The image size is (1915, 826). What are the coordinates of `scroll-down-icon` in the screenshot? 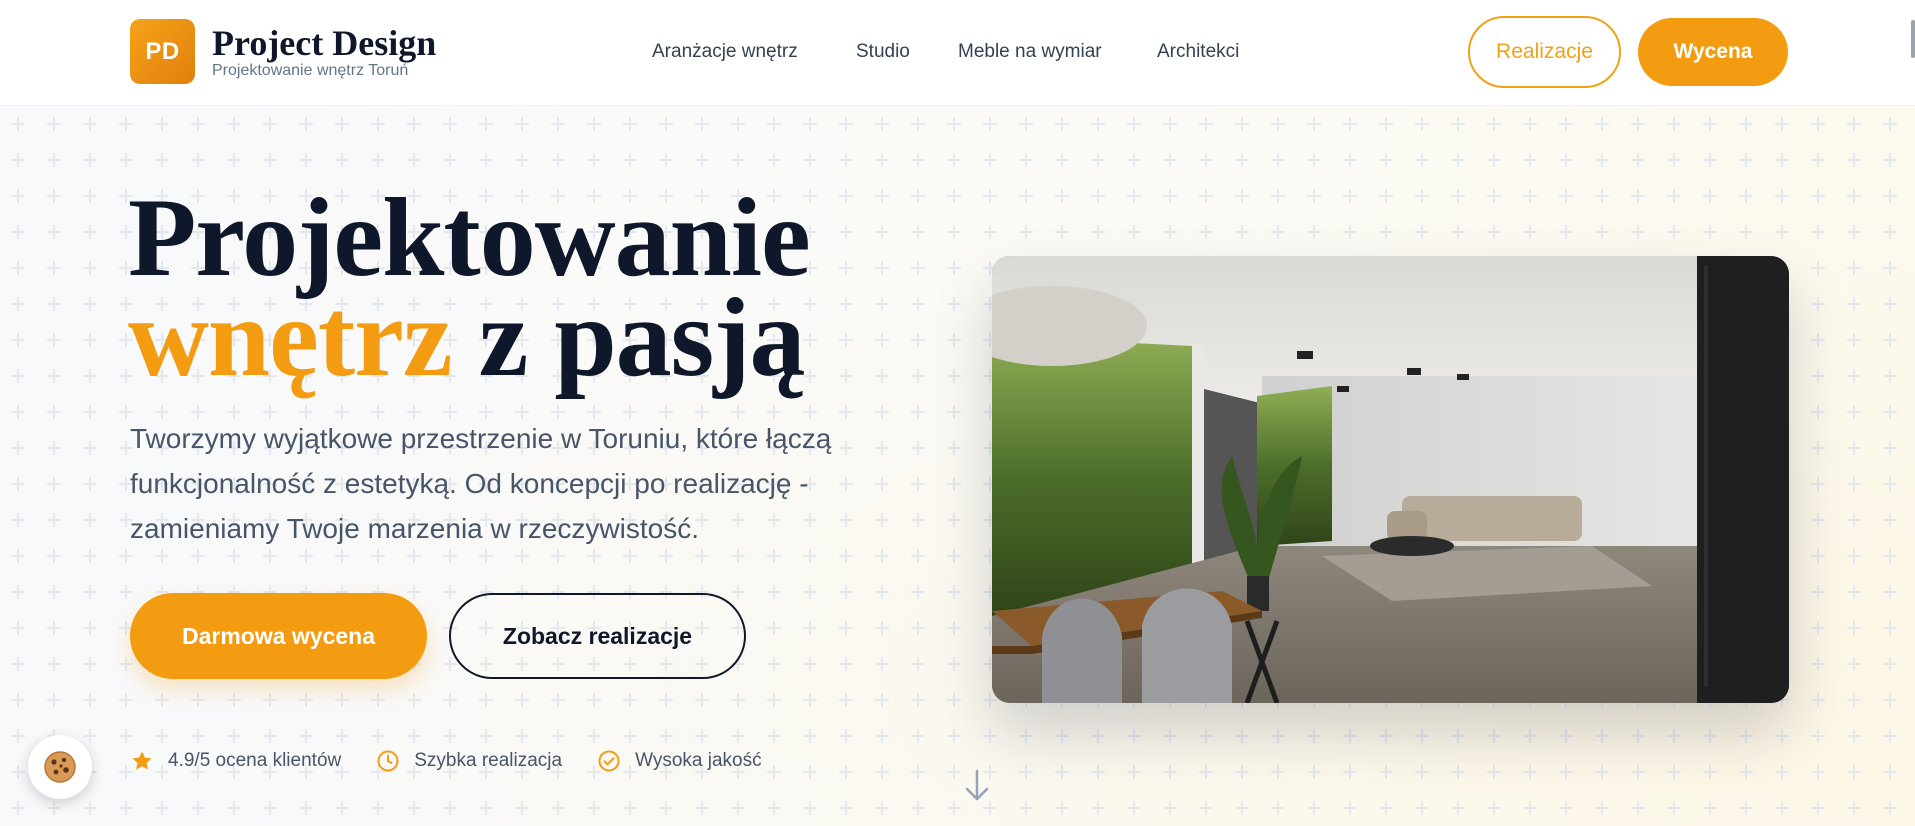 It's located at (977, 786).